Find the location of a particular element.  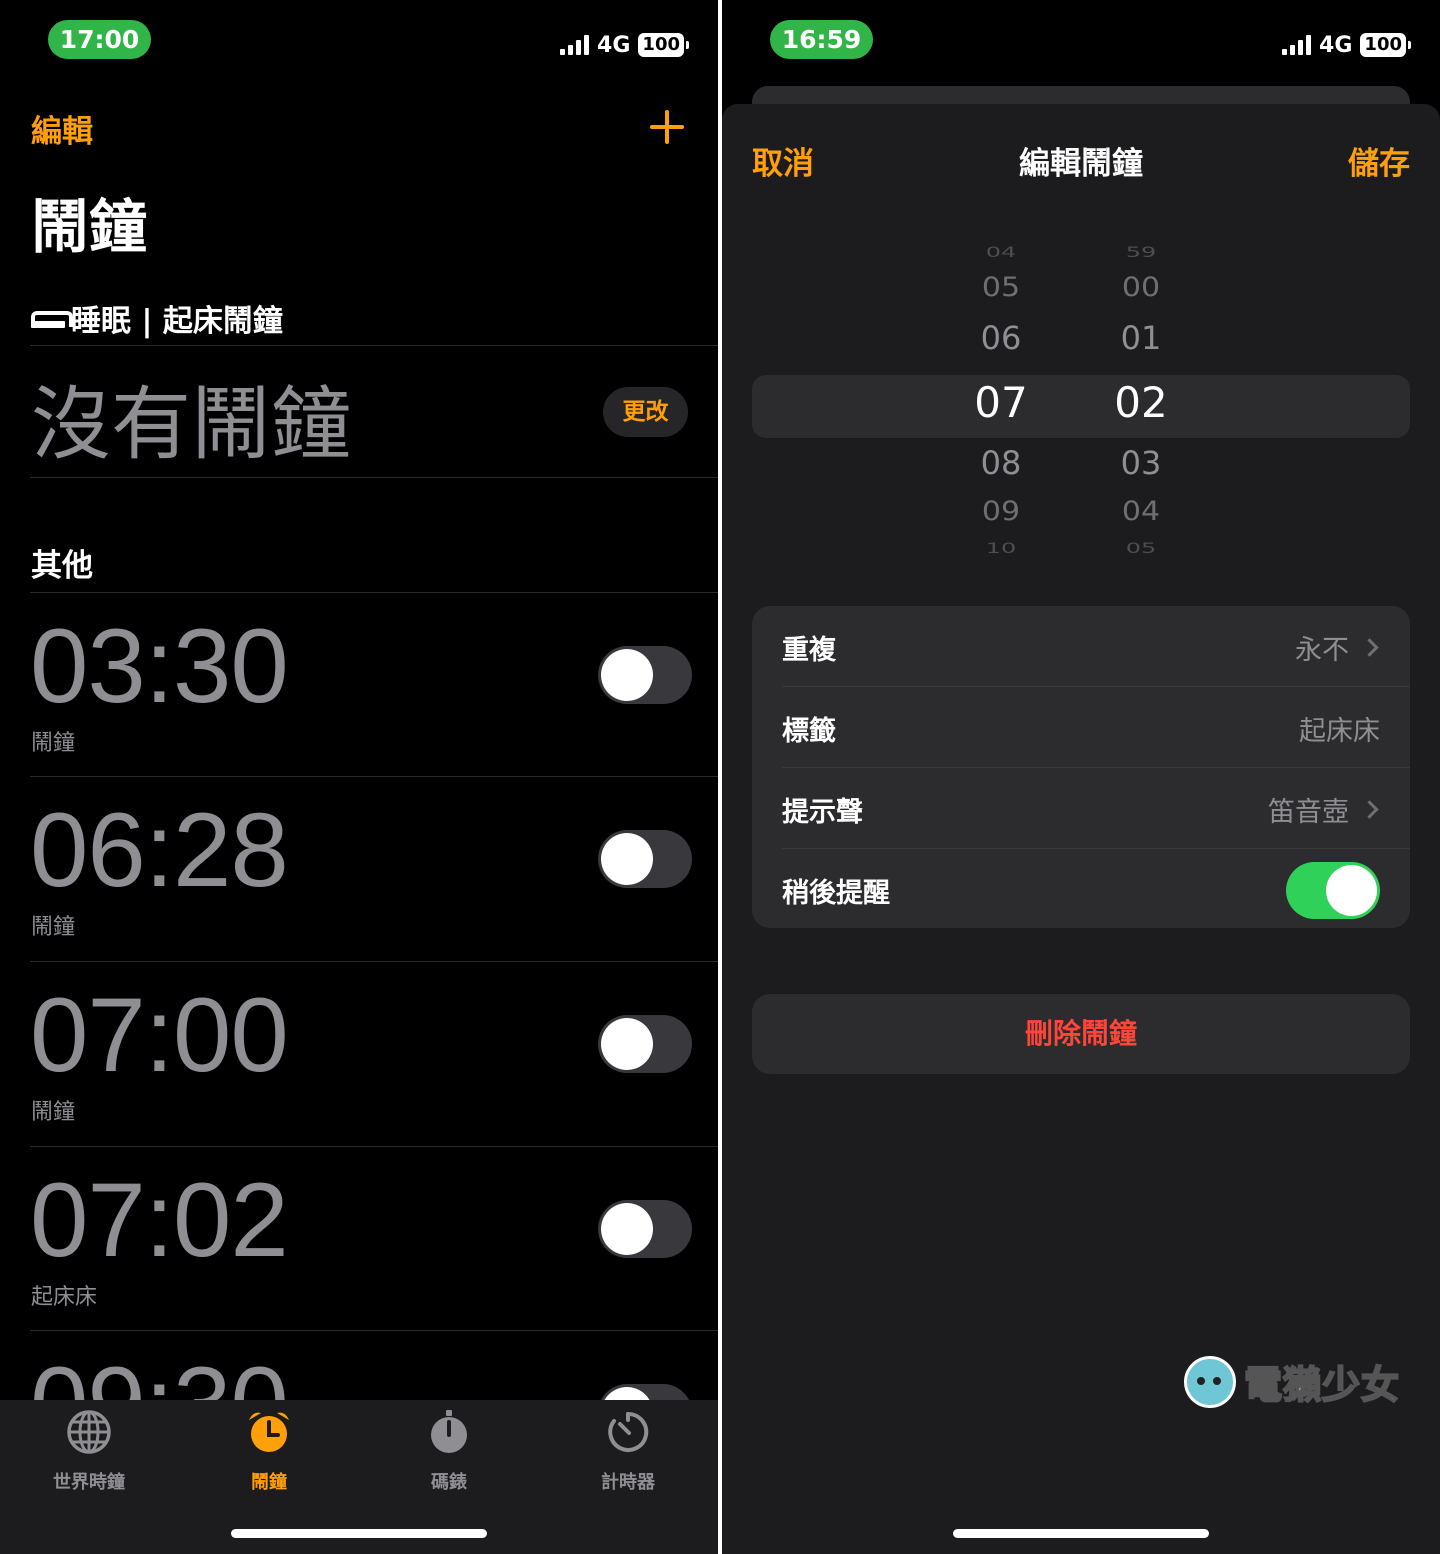

add-alarm-plus-icon is located at coordinates (667, 127).